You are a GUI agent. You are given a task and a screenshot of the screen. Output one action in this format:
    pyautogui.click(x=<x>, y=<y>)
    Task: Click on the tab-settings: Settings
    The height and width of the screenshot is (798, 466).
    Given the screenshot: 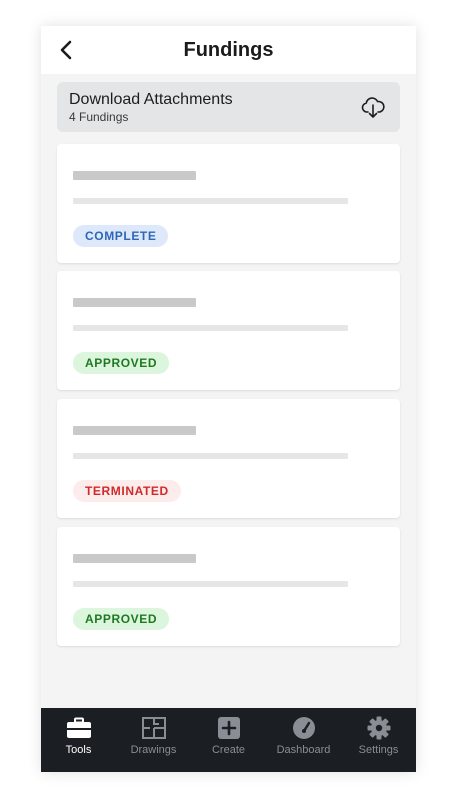 What is the action you would take?
    pyautogui.click(x=378, y=740)
    